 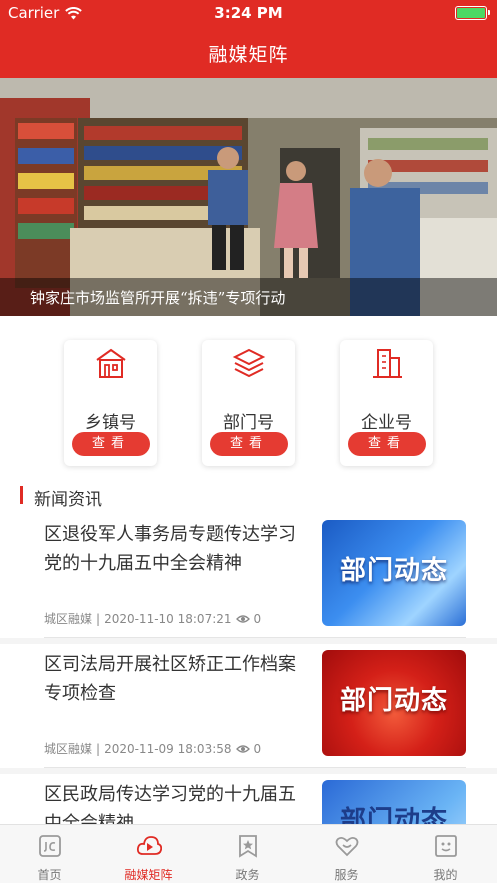 I want to click on banner-caption: 钟家庄市场监管所开展“拆违”专项行动, so click(x=248, y=297).